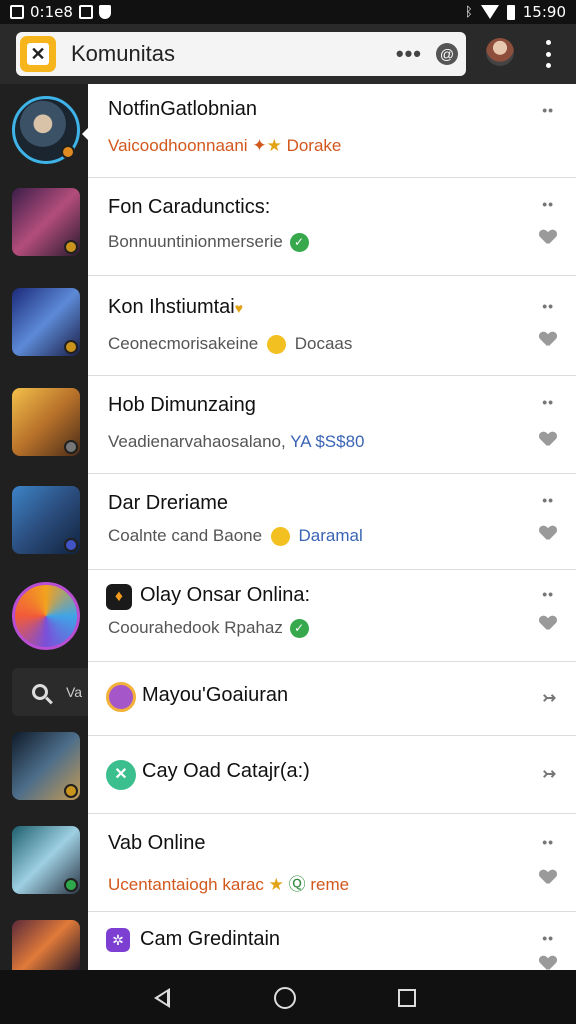 This screenshot has height=1024, width=576. Describe the element at coordinates (123, 53) in the screenshot. I see `page-title: Komunitas` at that location.